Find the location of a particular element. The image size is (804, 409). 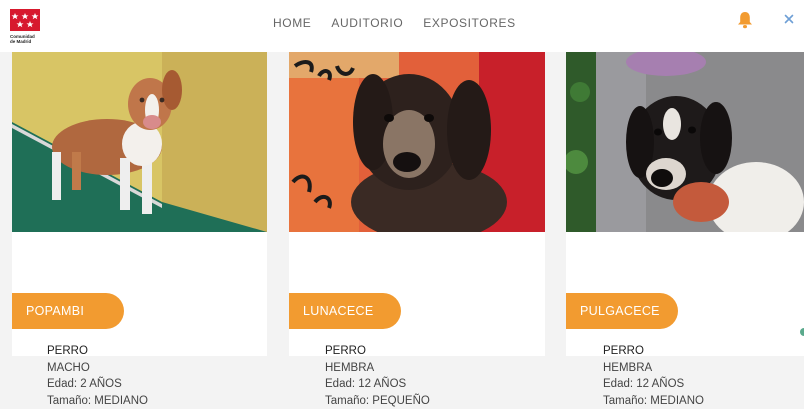

logo: Comunidad de Madrid is located at coordinates (27, 29).